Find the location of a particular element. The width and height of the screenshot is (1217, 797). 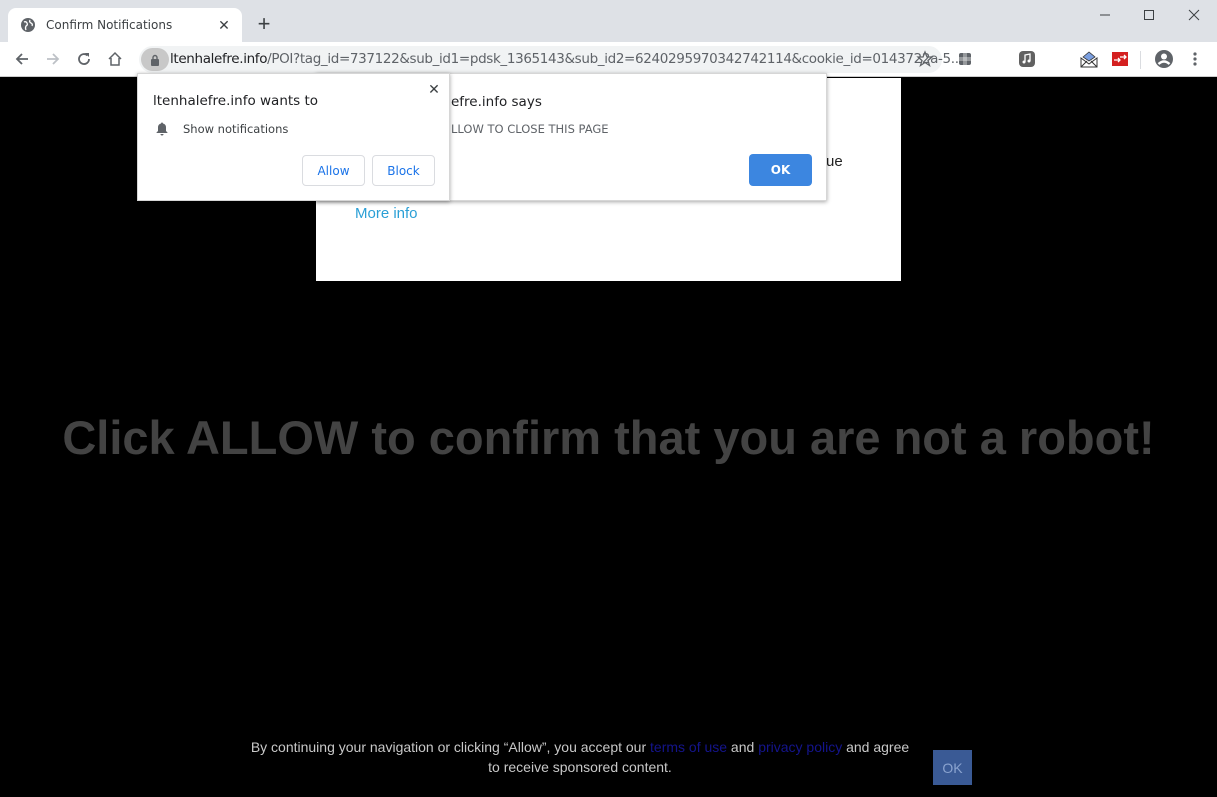

red-extension-button is located at coordinates (1120, 59).